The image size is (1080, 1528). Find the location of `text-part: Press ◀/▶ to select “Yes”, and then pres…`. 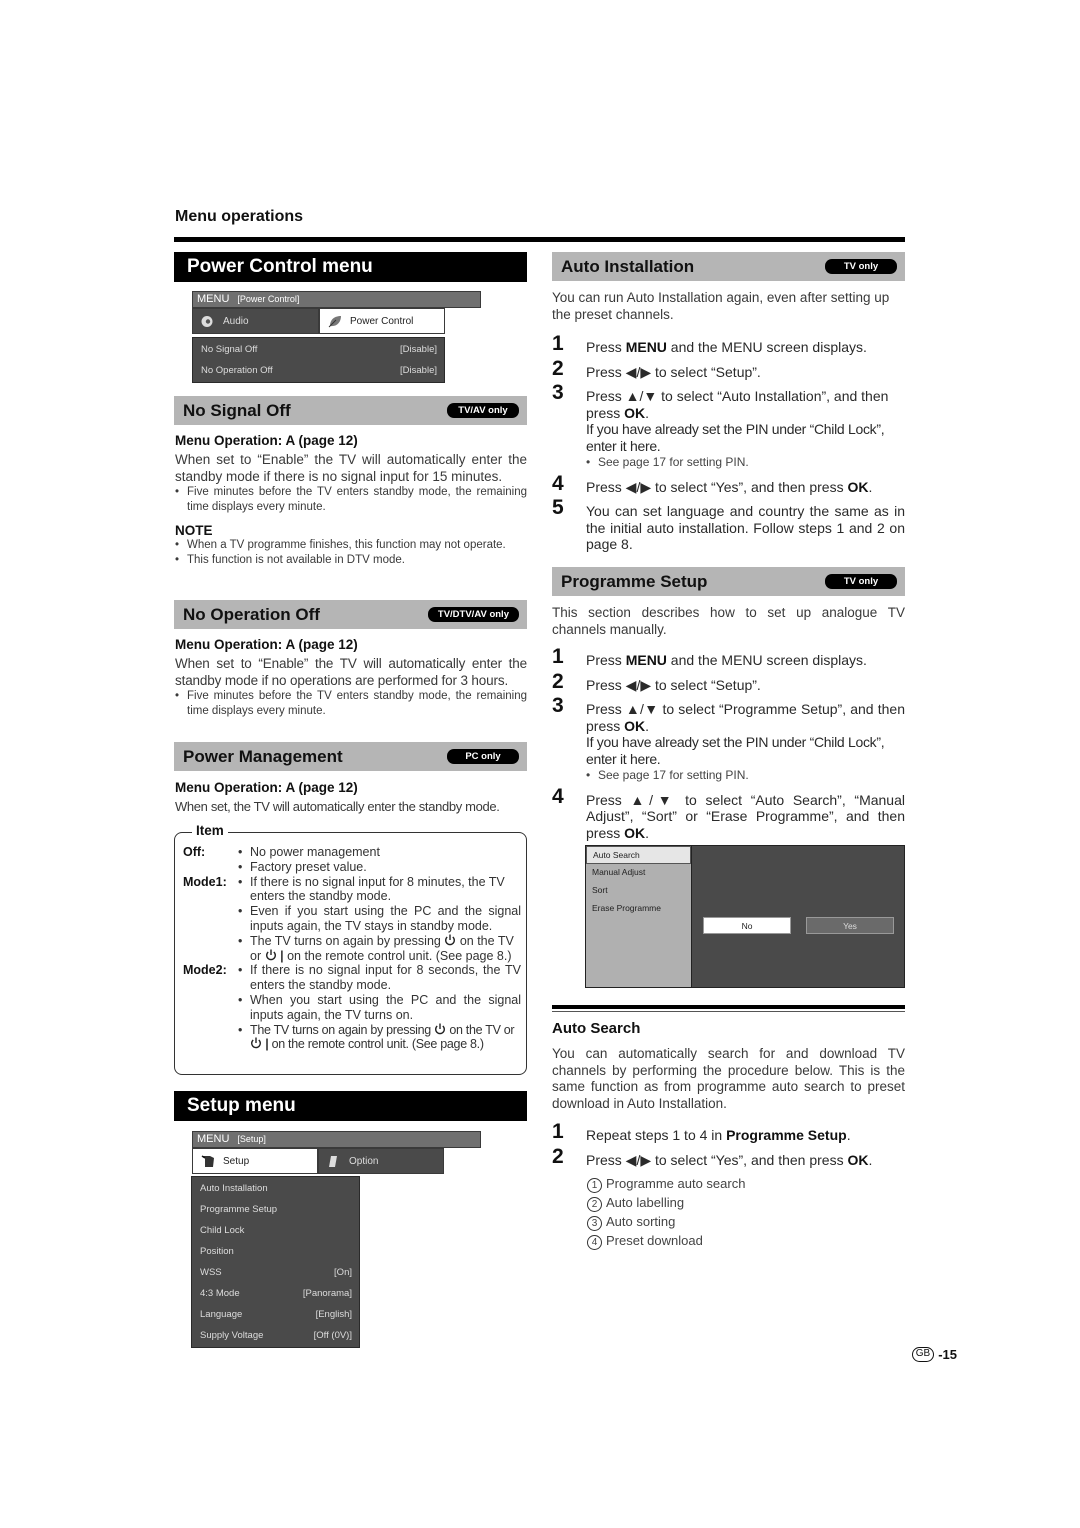

text-part: Press ◀/▶ to select “Yes”, and then pres… is located at coordinates (717, 486).